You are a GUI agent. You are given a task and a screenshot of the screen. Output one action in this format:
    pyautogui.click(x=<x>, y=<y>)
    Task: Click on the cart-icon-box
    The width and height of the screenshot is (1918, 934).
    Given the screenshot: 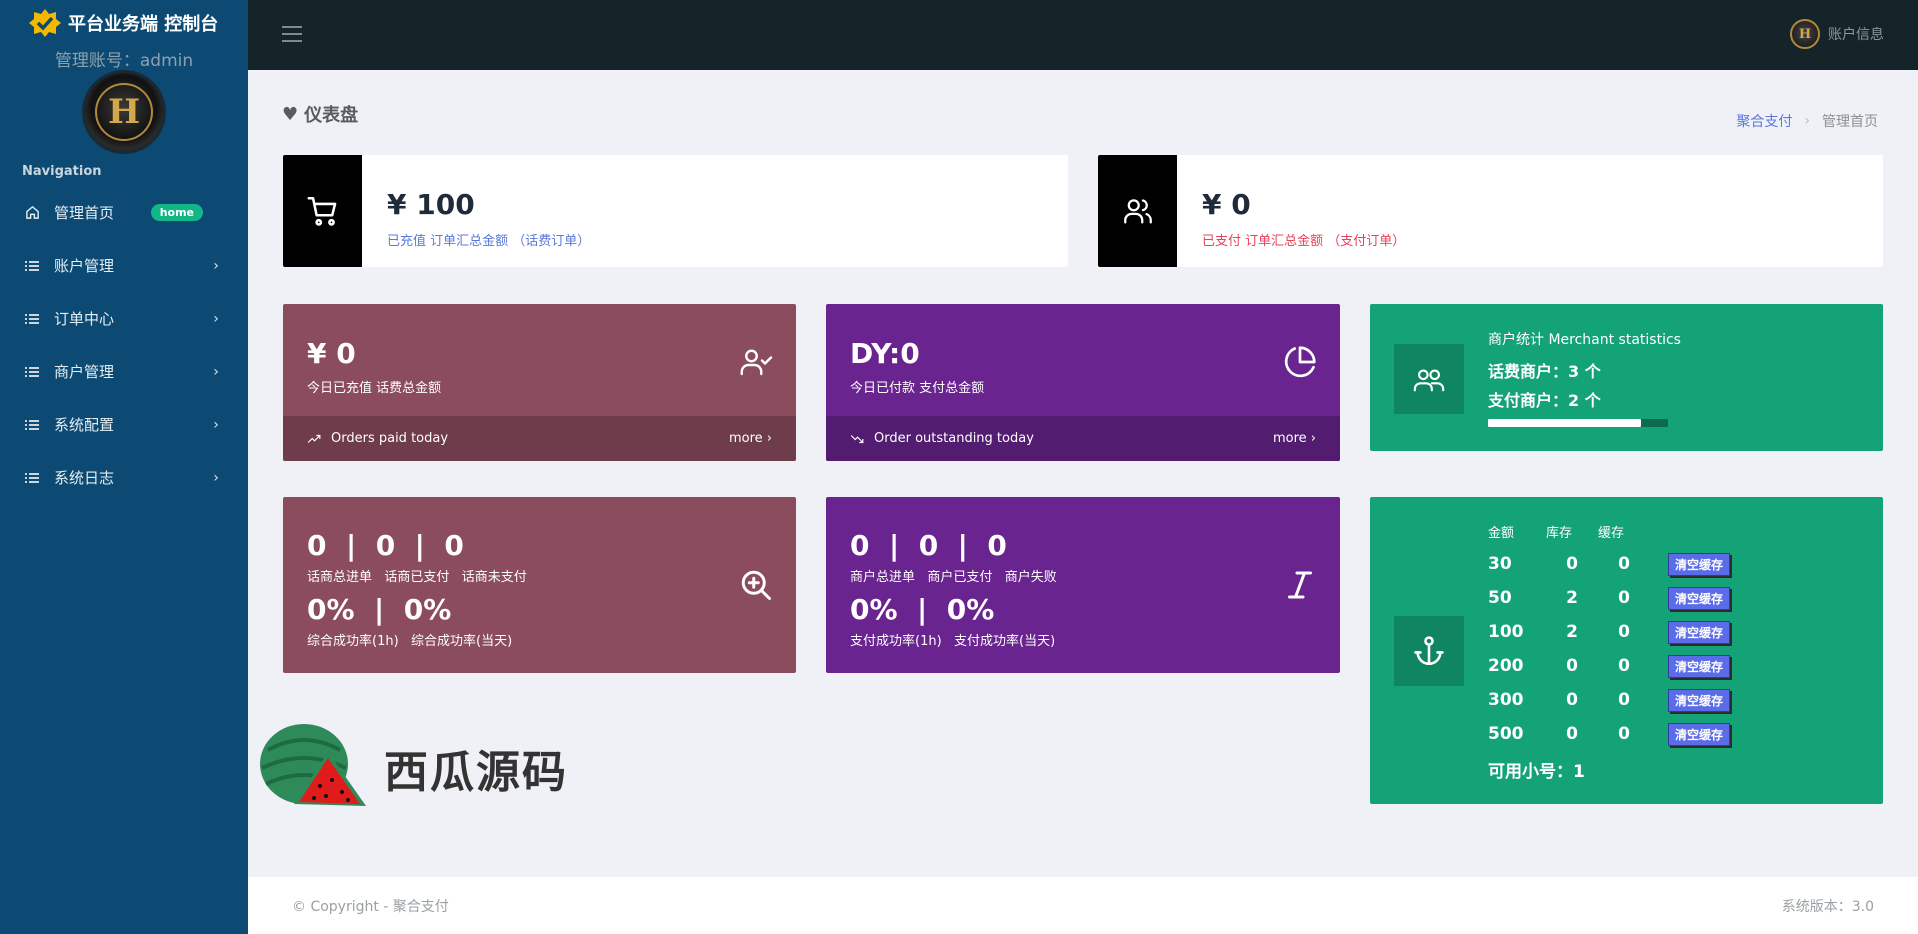 What is the action you would take?
    pyautogui.click(x=322, y=211)
    